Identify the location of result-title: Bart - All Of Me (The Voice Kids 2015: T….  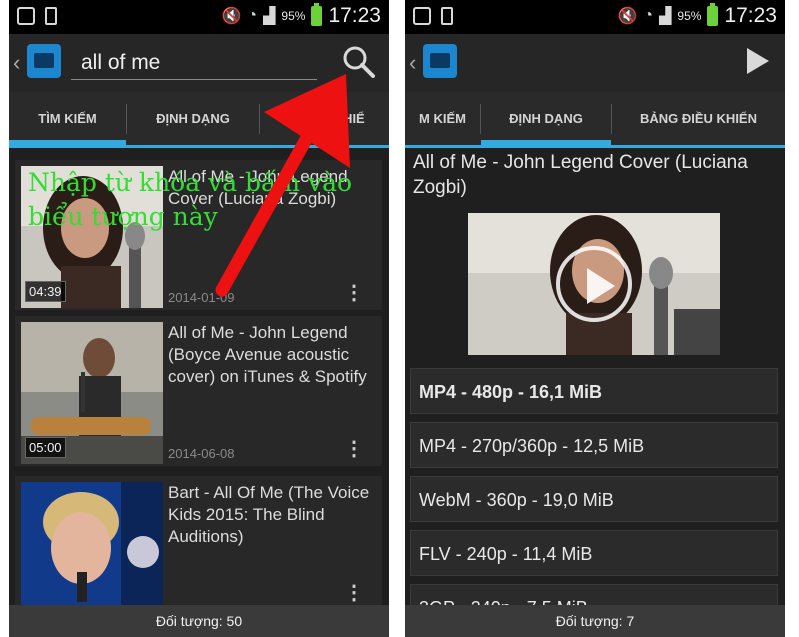
(273, 515).